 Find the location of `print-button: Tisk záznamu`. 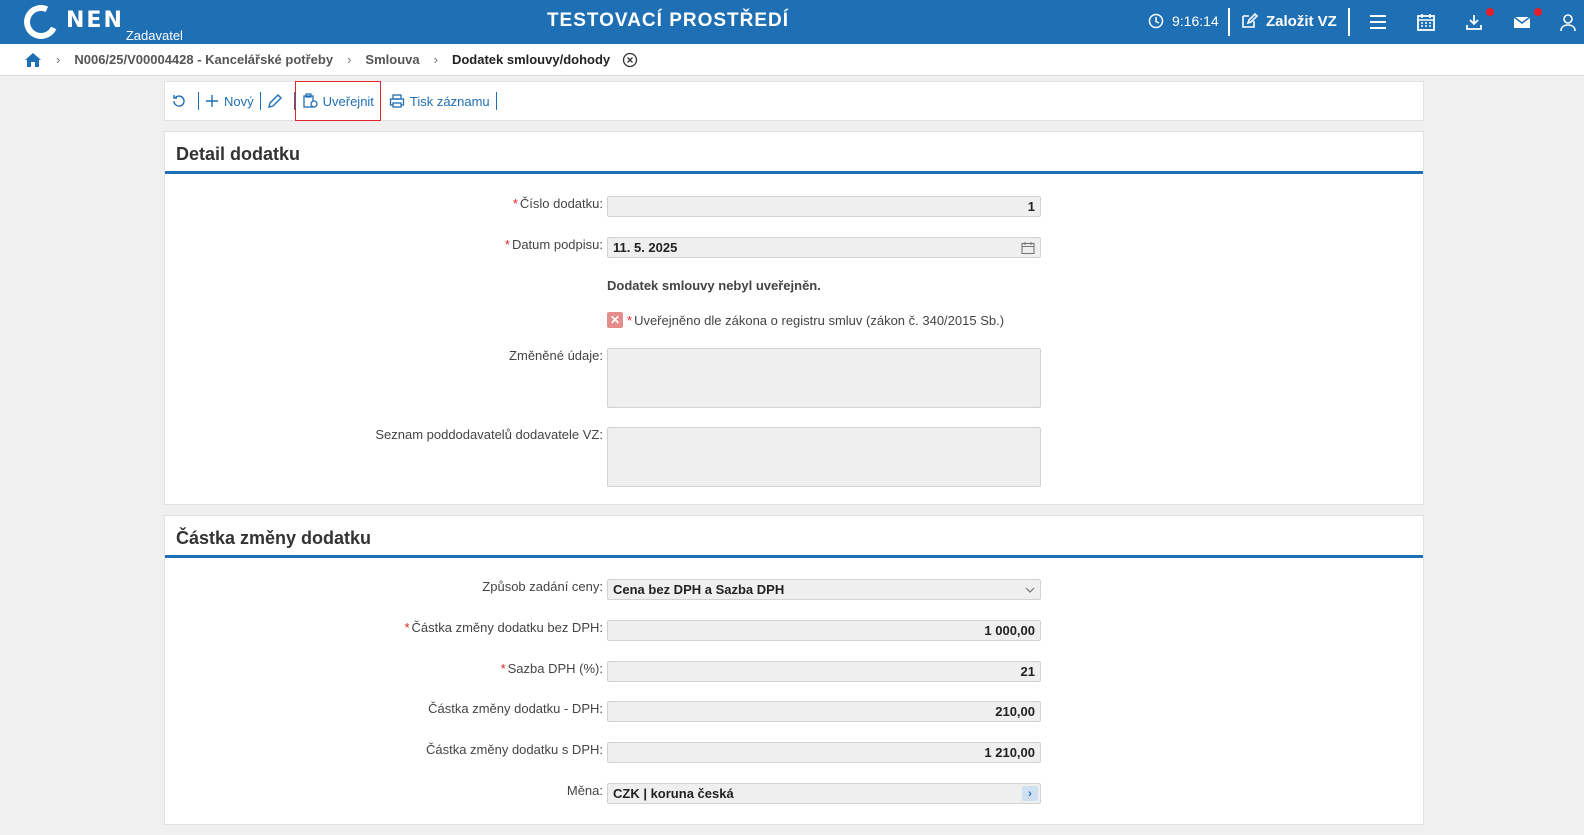

print-button: Tisk záznamu is located at coordinates (439, 101).